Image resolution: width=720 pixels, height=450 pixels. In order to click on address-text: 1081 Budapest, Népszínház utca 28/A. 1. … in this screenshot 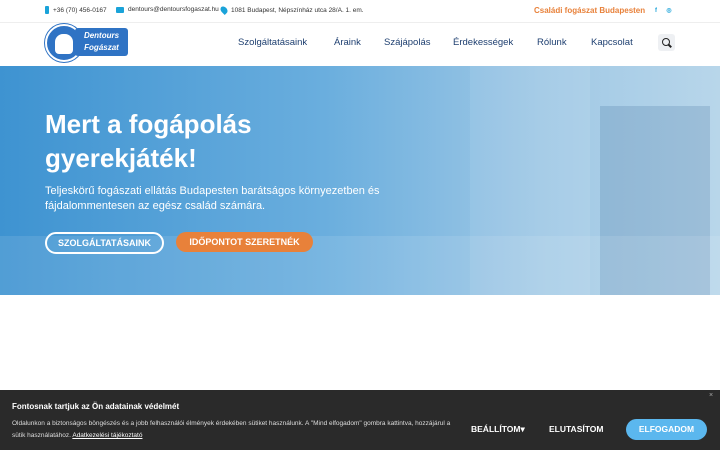, I will do `click(297, 10)`.